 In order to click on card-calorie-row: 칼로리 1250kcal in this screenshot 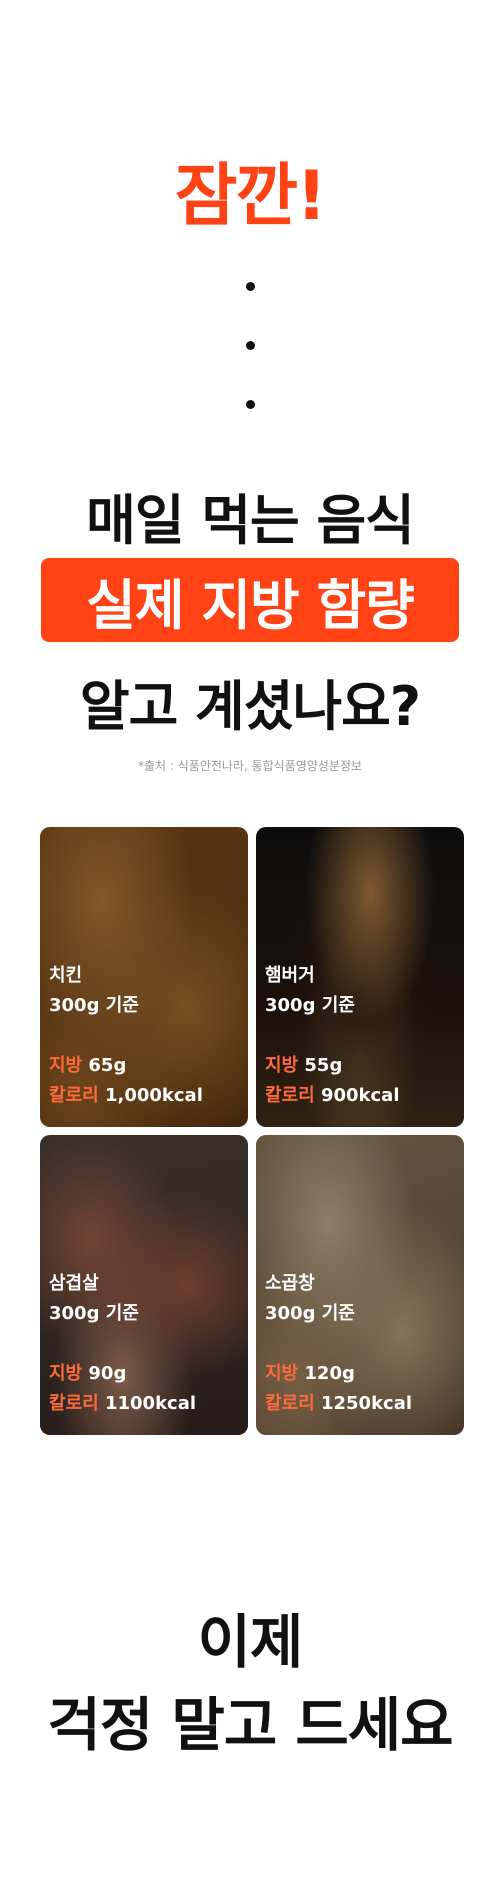, I will do `click(338, 1404)`.